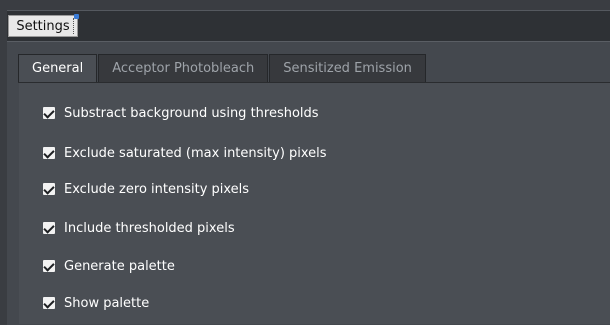 The image size is (610, 325). What do you see at coordinates (191, 113) in the screenshot?
I see `option-label: Substract background using thresholds` at bounding box center [191, 113].